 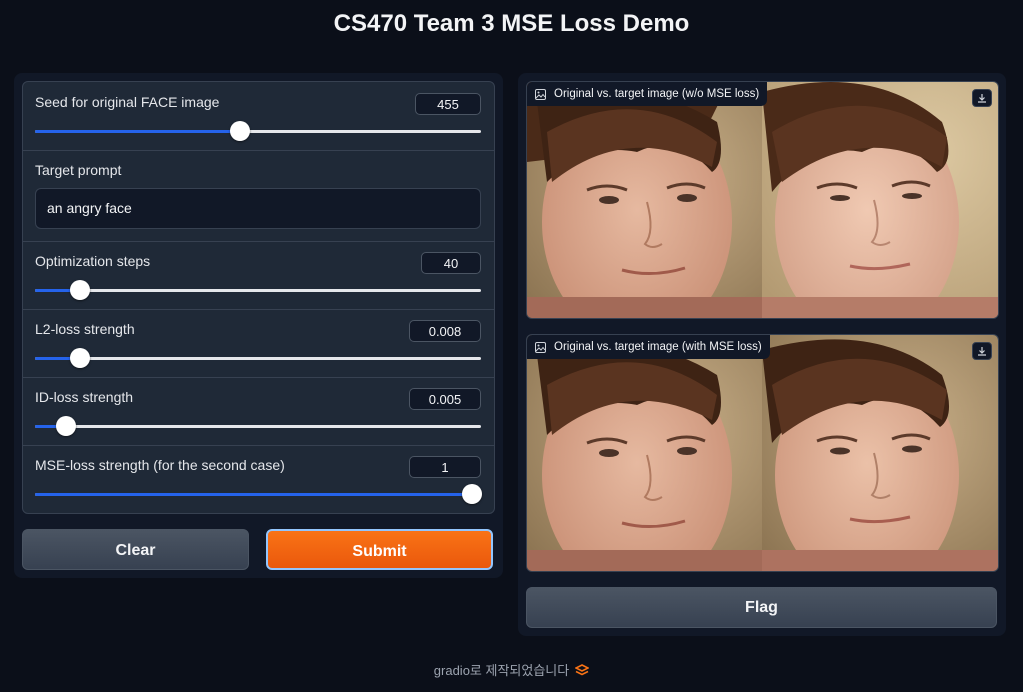 What do you see at coordinates (258, 208) in the screenshot?
I see `prompt-textbox: an angry face` at bounding box center [258, 208].